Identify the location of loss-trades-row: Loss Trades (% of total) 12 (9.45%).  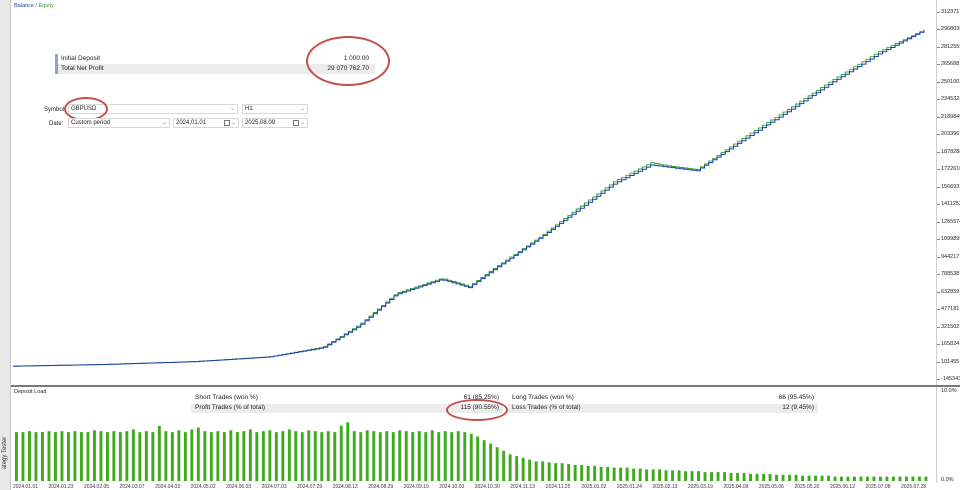
(663, 408).